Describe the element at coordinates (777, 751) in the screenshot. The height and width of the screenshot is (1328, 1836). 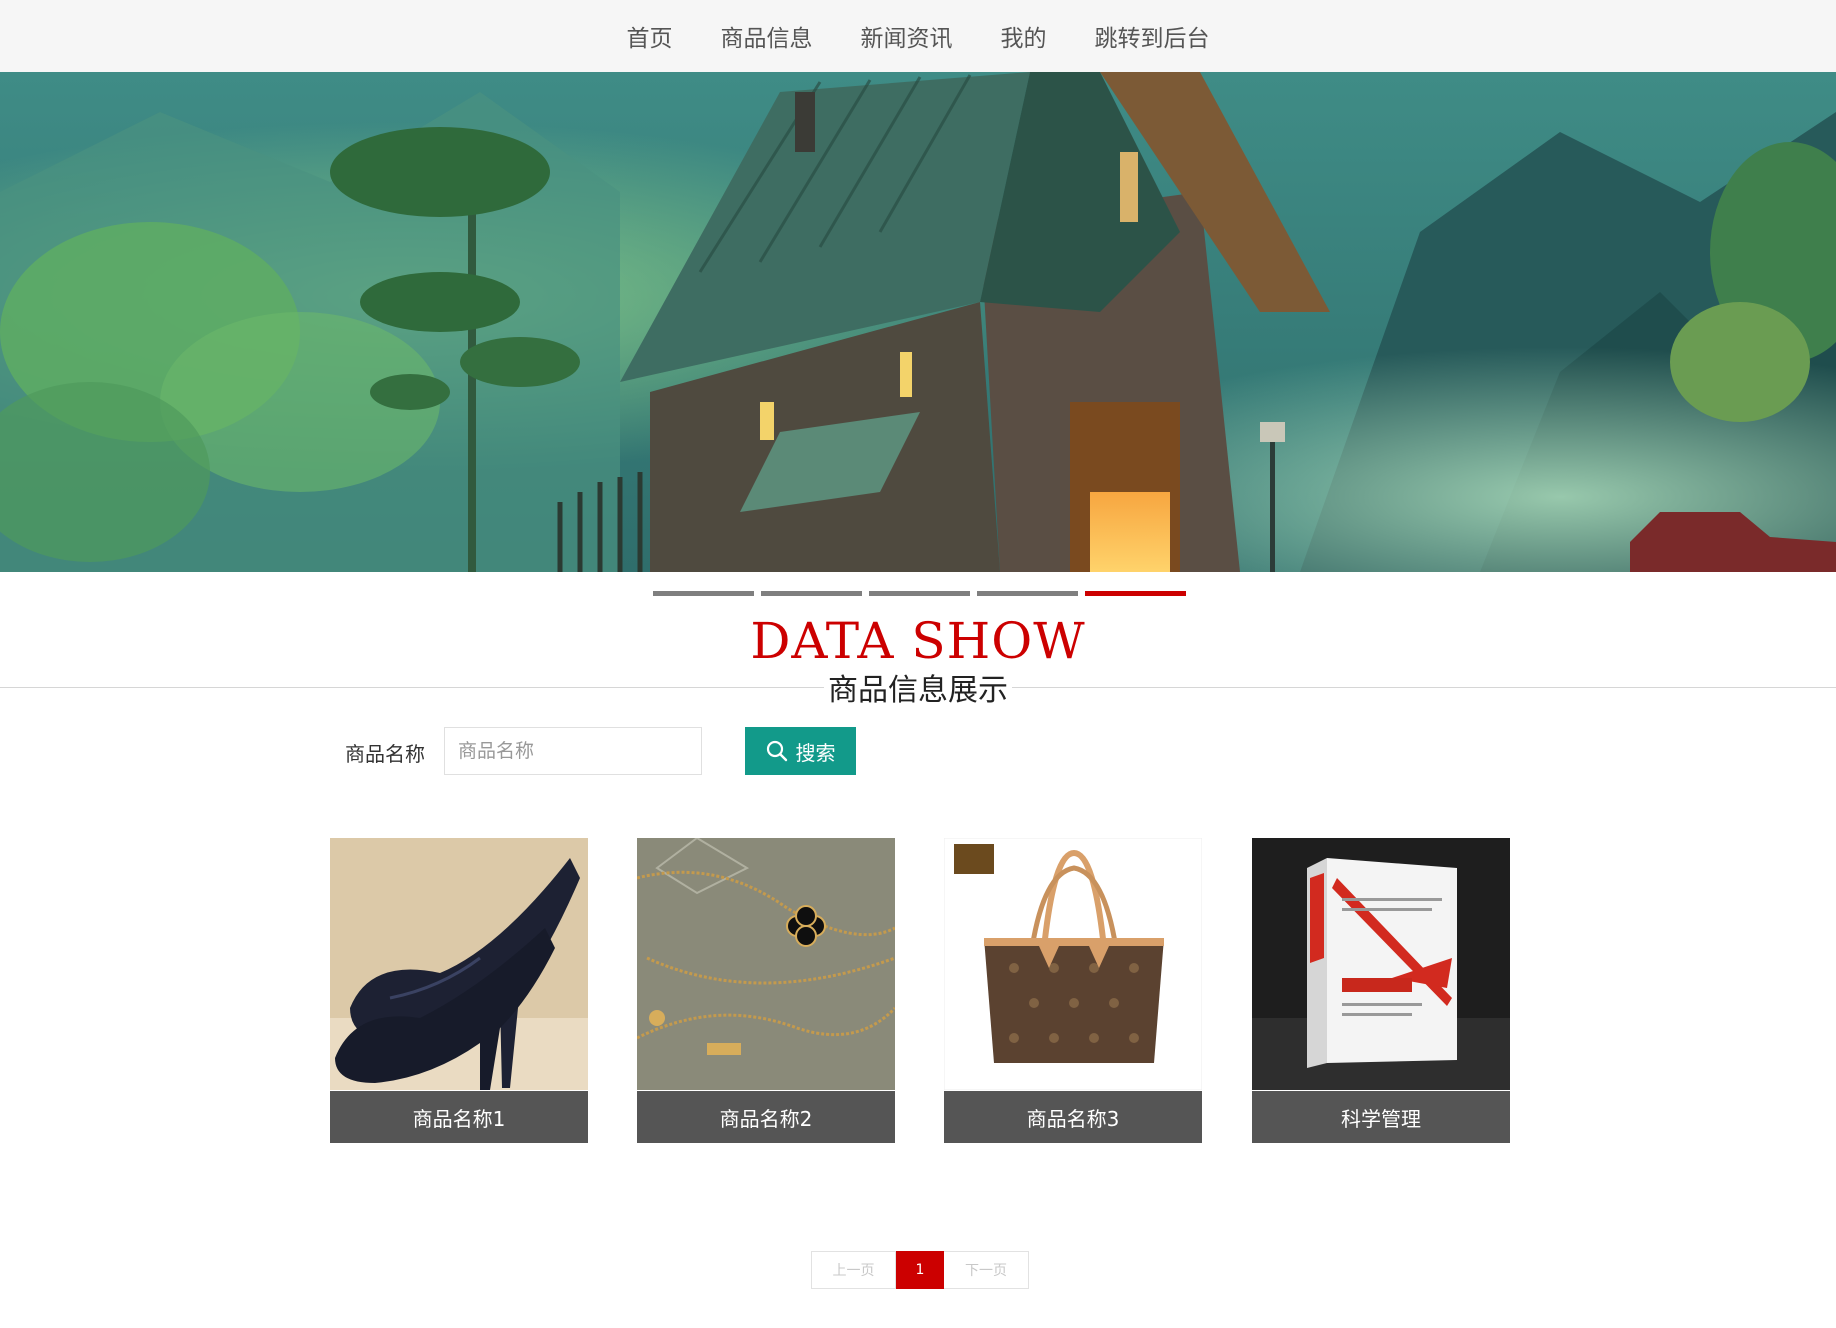
I see `search-icon` at that location.